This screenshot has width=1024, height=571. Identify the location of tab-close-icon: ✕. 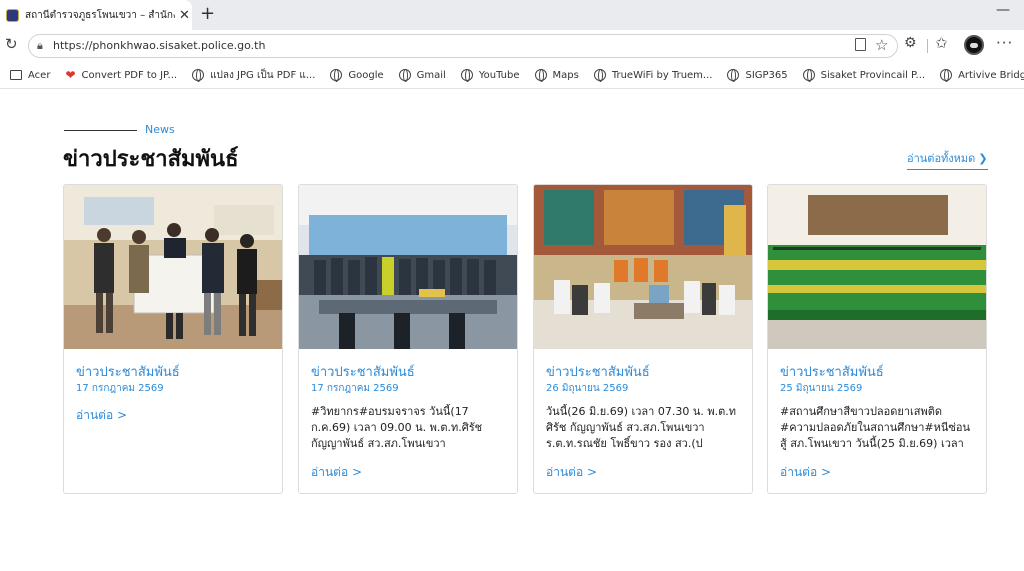
(184, 15).